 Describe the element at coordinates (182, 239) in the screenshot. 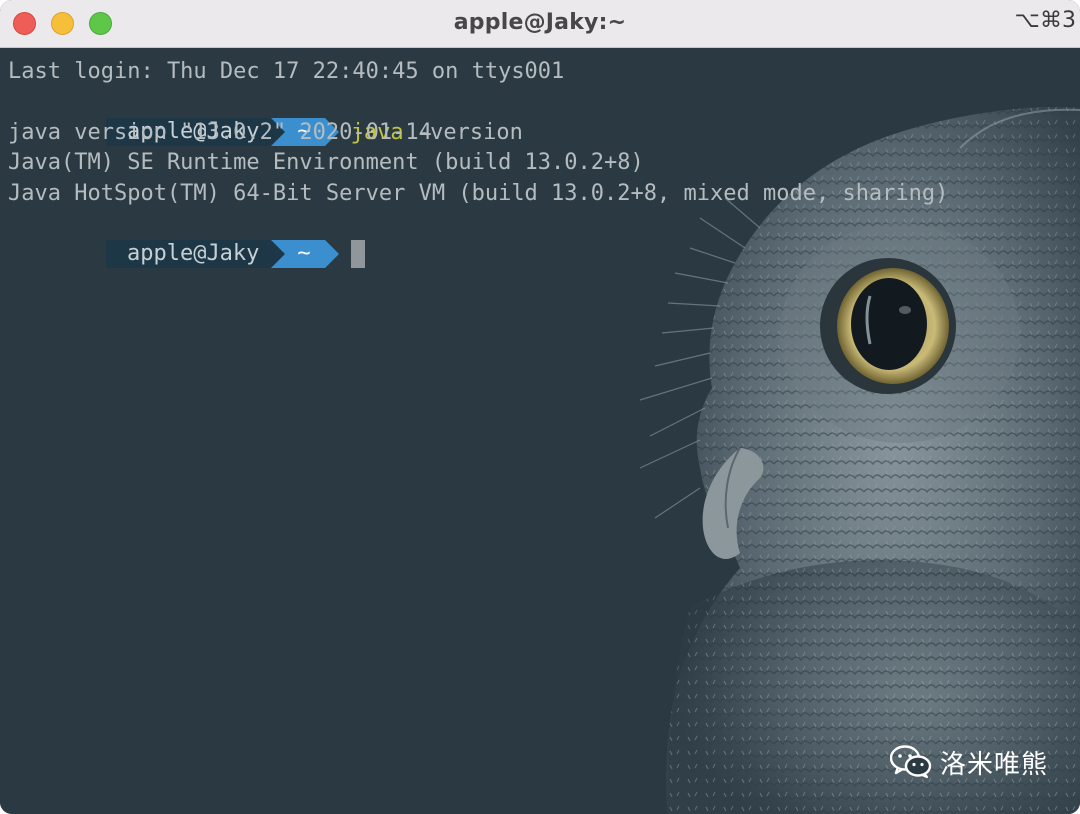

I see `prompt-line-2: apple@Jaky ~` at that location.